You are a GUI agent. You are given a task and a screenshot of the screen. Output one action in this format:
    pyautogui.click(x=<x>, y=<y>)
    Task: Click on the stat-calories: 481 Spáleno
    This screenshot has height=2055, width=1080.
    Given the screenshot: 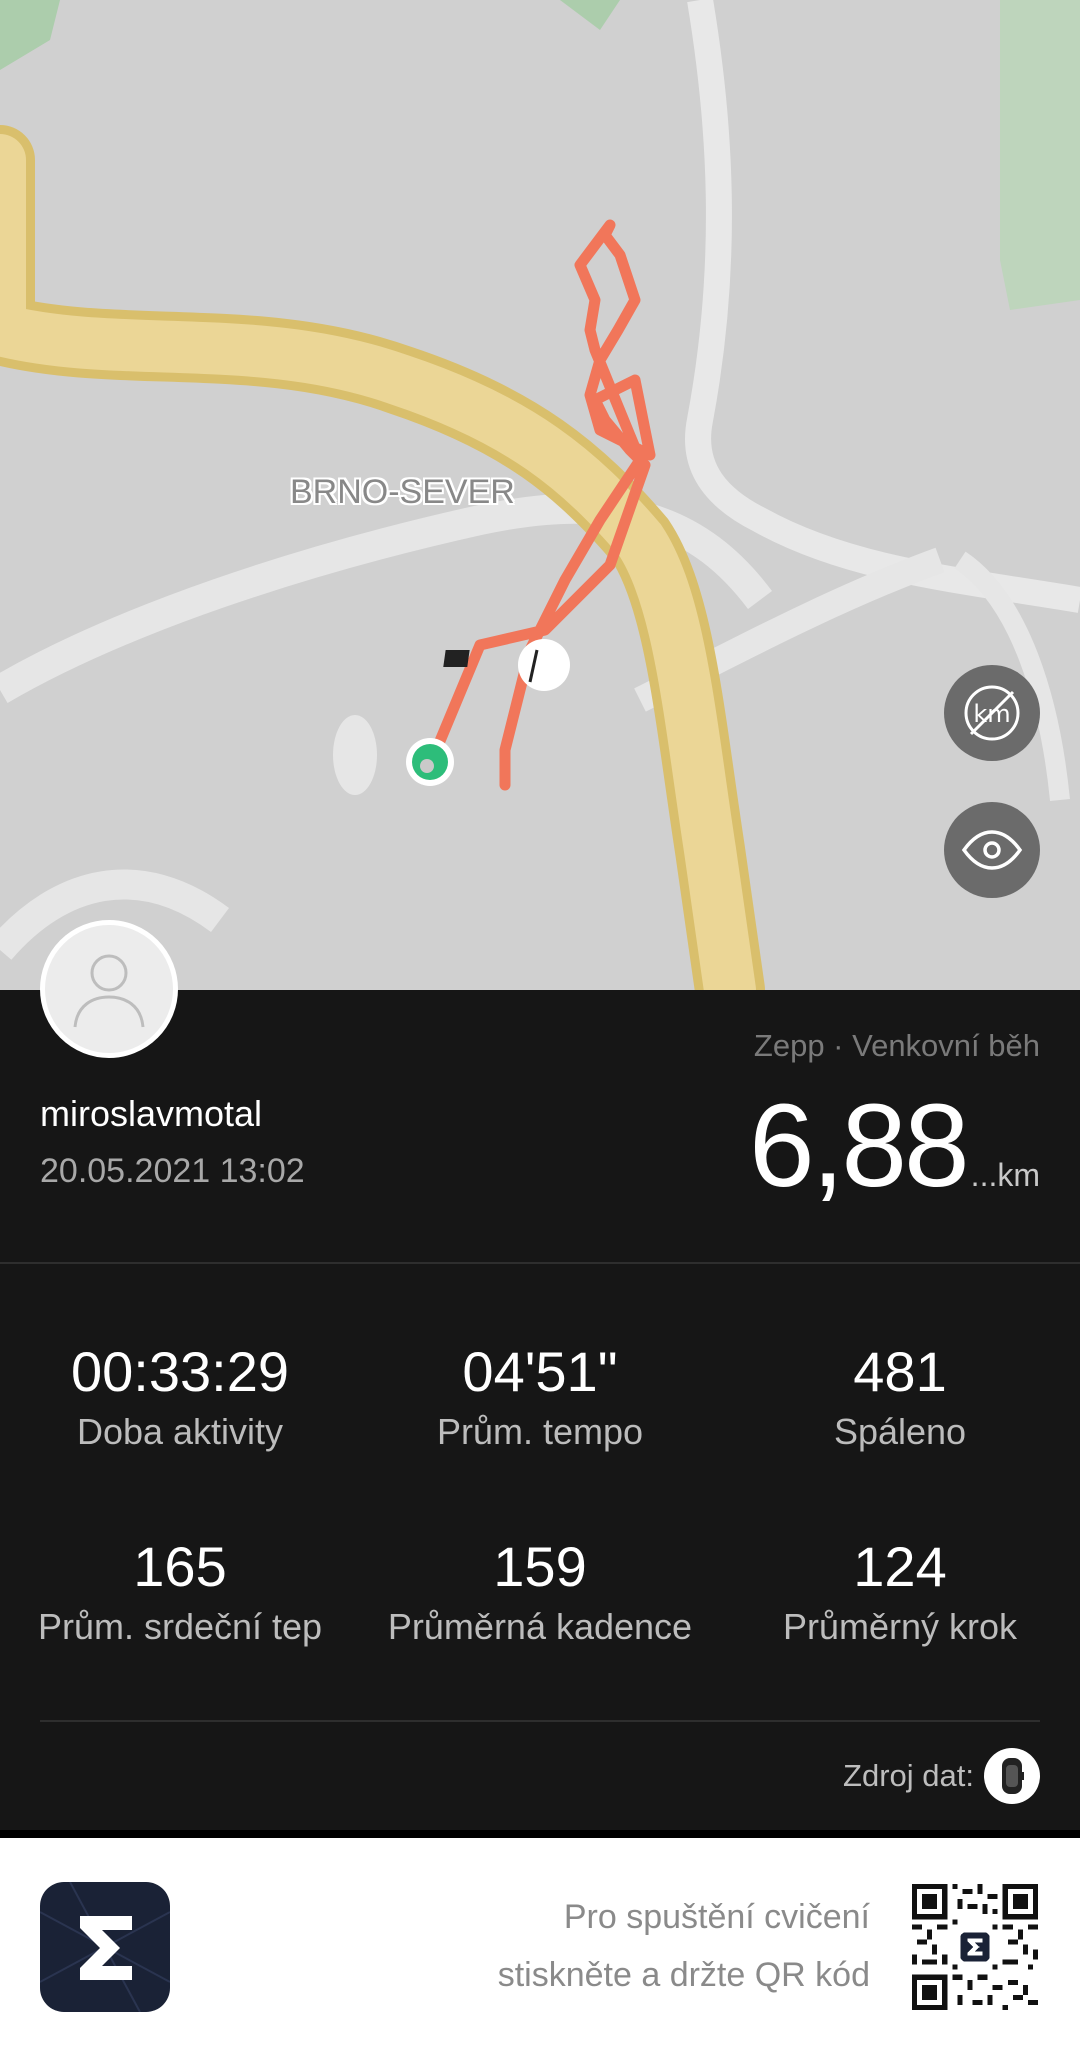 What is the action you would take?
    pyautogui.click(x=900, y=1397)
    